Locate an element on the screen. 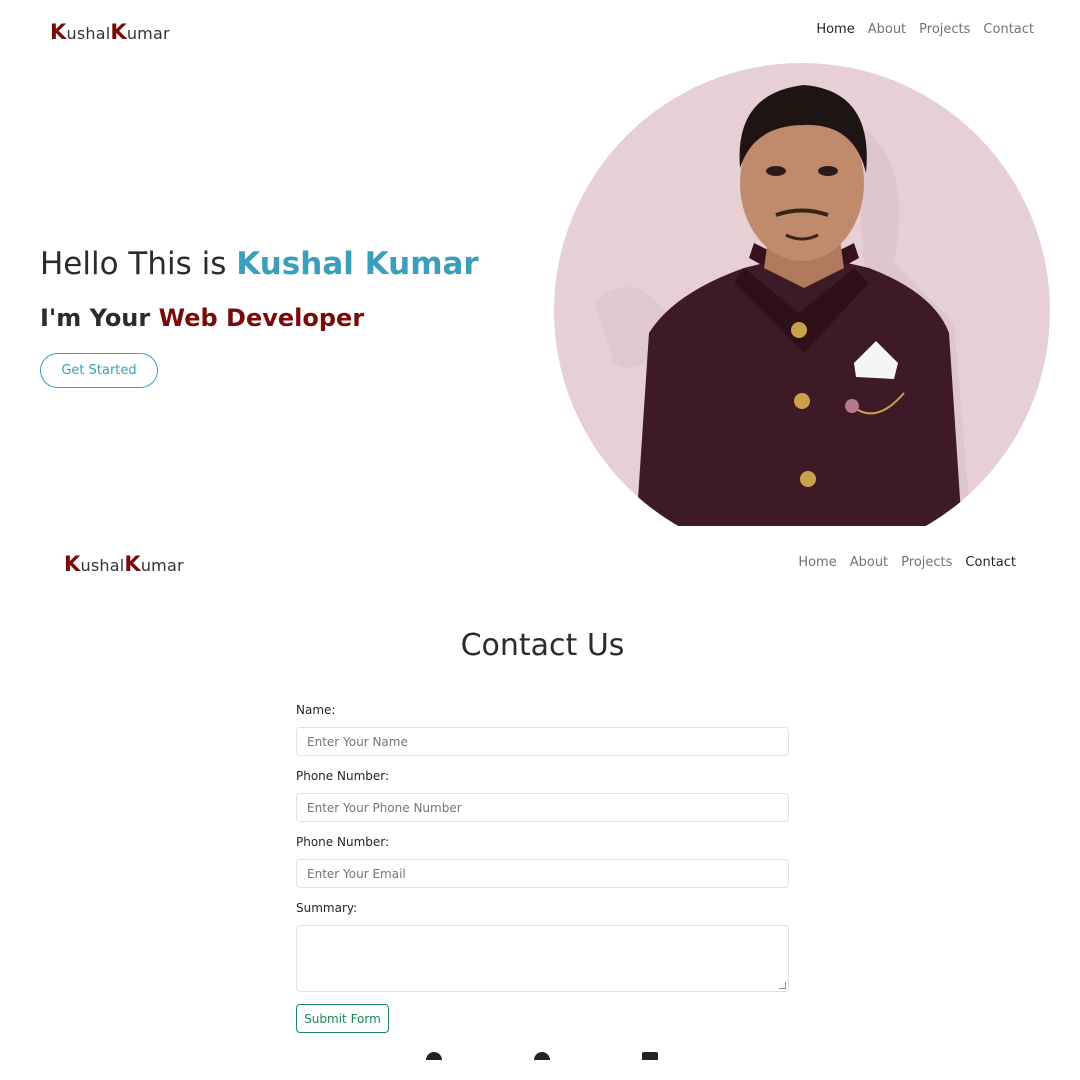 The width and height of the screenshot is (1080, 1080). hero-subtitle: I'm Your Web Developer is located at coordinates (202, 318).